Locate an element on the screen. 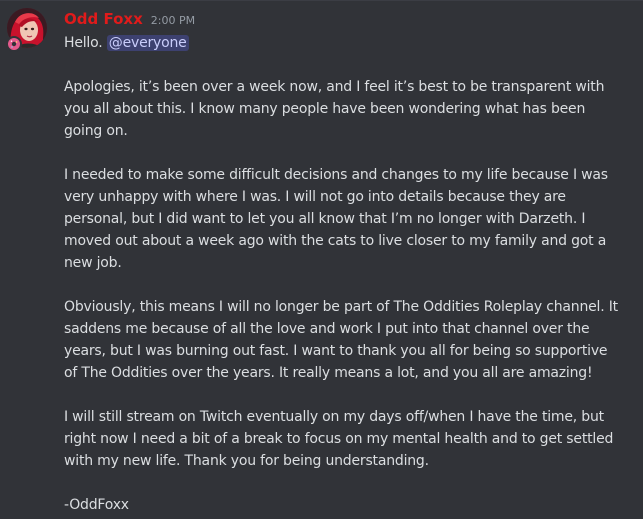 This screenshot has width=643, height=519. greeting-text: Hello. is located at coordinates (83, 43).